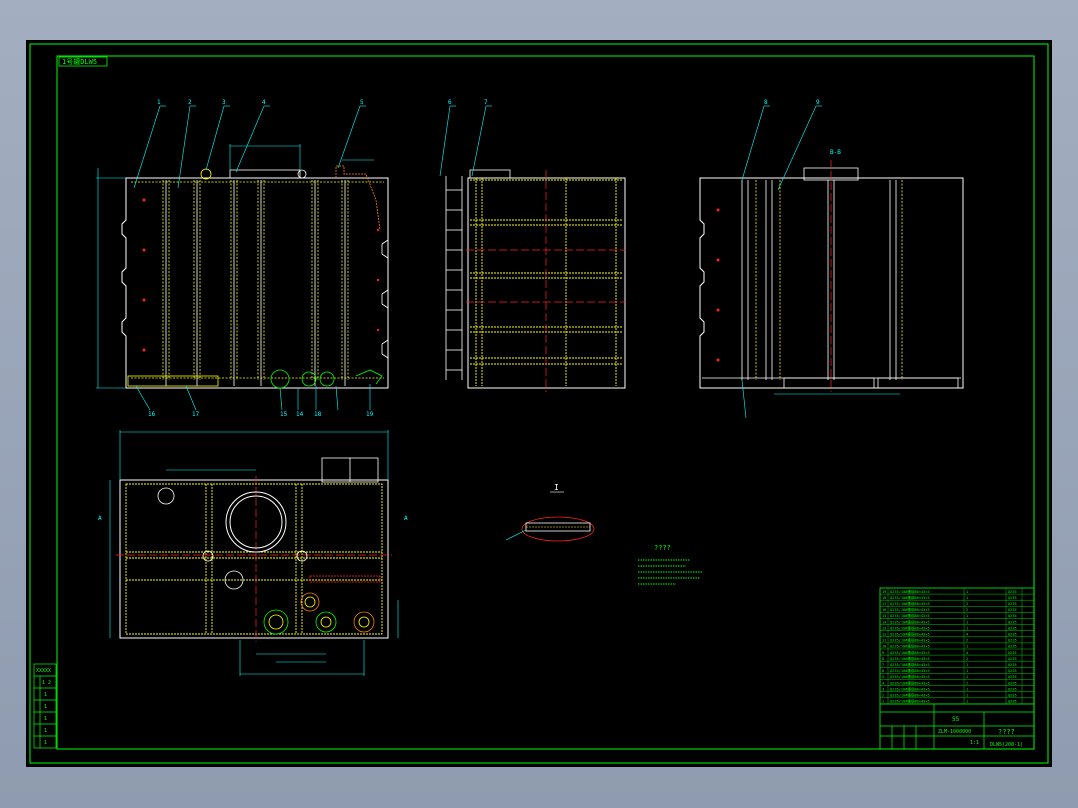  I want to click on parts-row-no: 9, so click(883, 653).